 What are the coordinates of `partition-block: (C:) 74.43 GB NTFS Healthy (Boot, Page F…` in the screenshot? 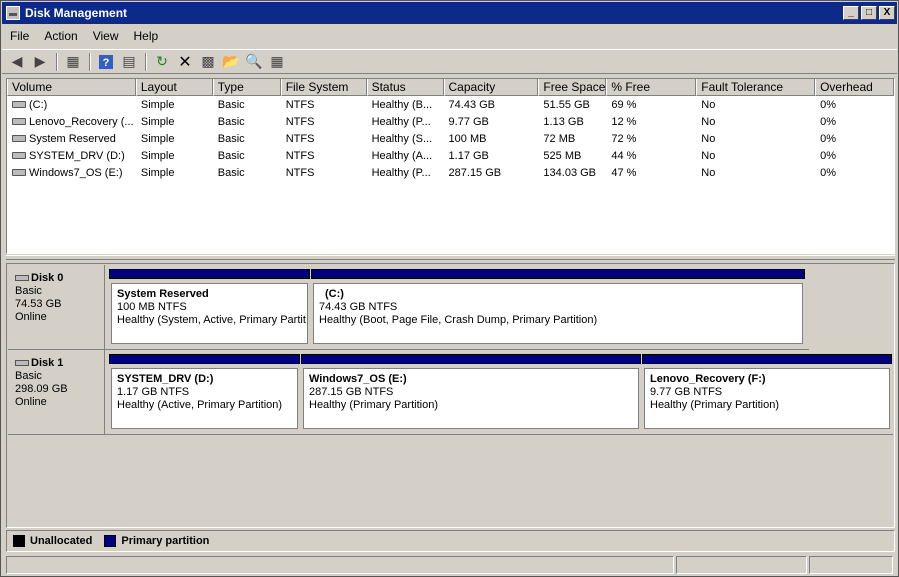 It's located at (558, 307).